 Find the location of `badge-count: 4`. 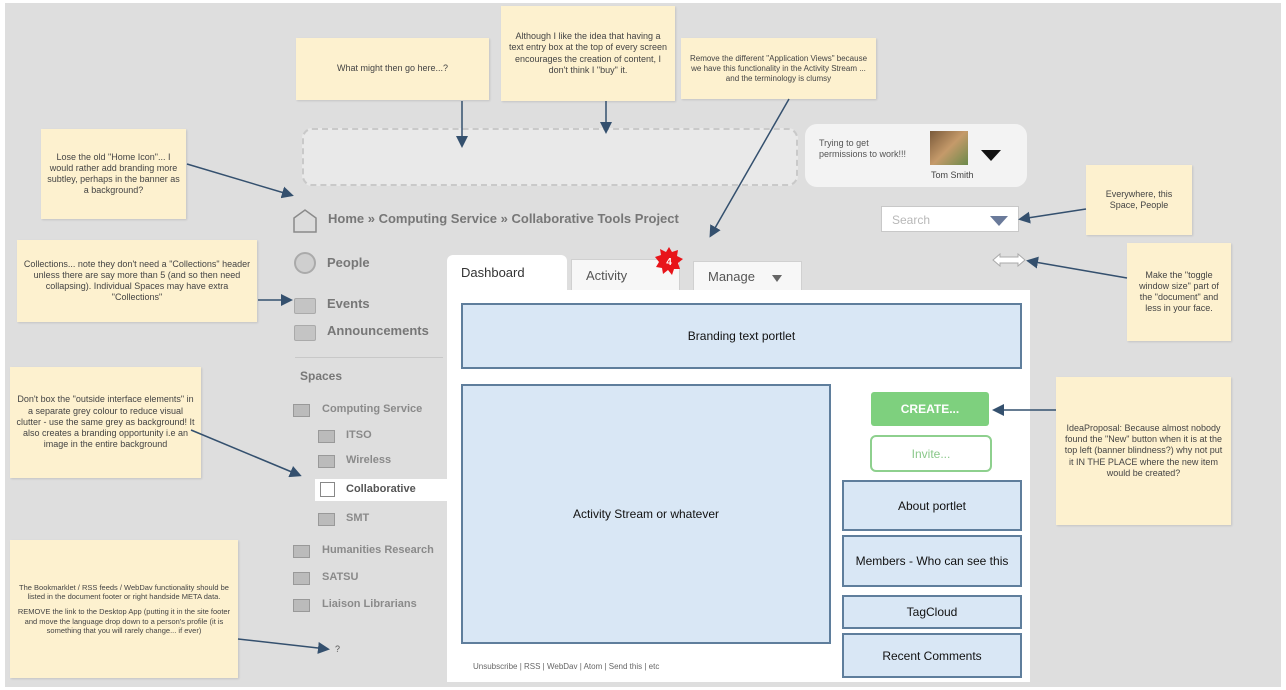

badge-count: 4 is located at coordinates (669, 262).